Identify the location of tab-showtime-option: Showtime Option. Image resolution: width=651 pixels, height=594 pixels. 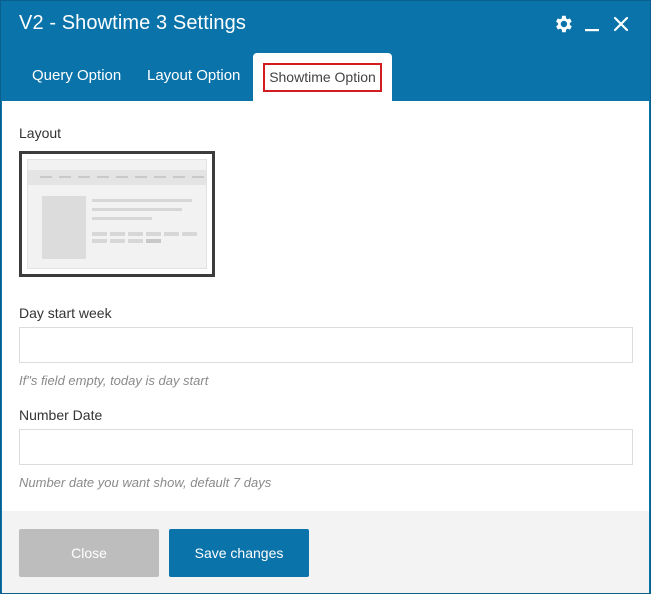
(322, 77).